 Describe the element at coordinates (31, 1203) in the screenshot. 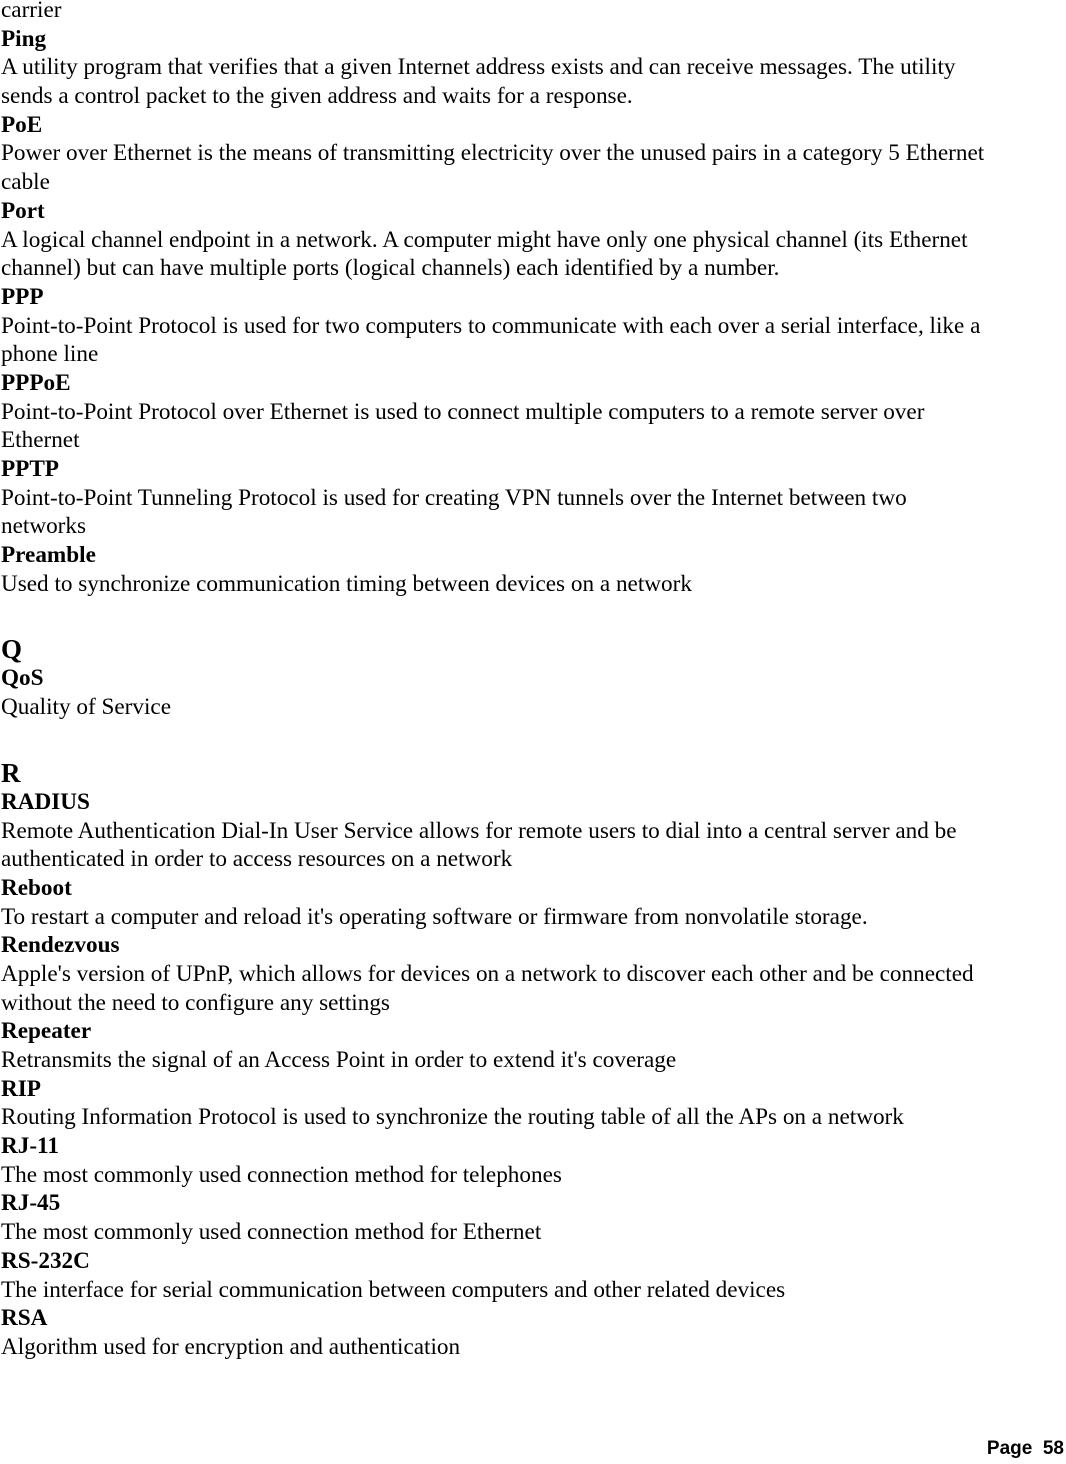

I see `glossary-term: RJ-45` at that location.